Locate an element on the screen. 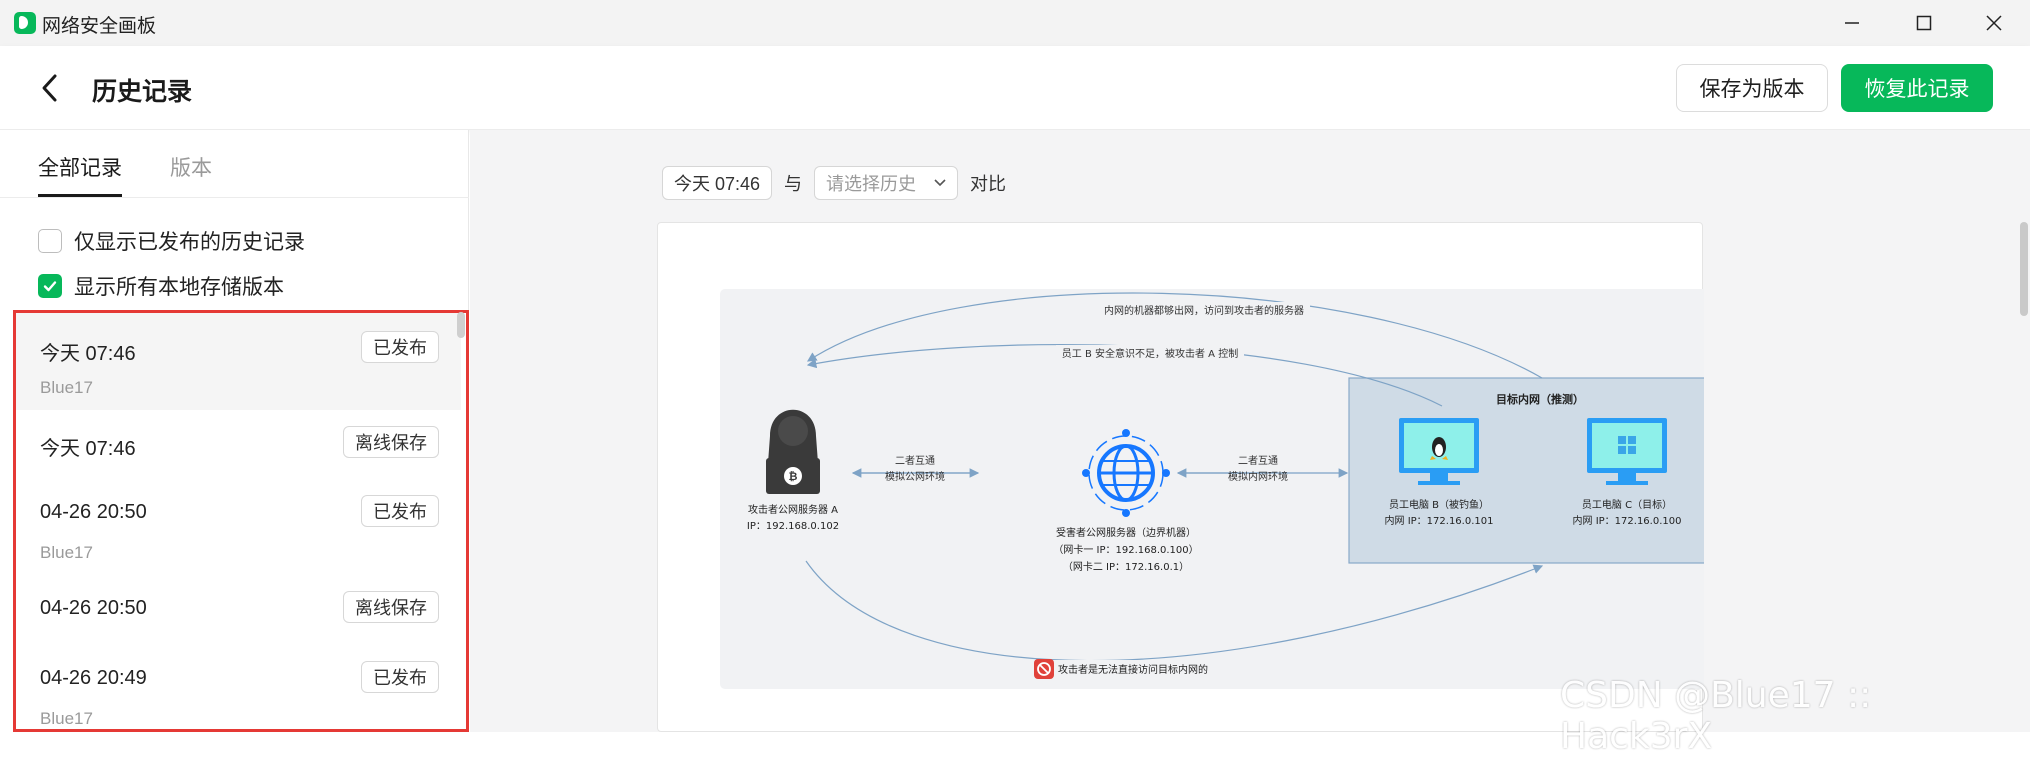 Image resolution: width=2030 pixels, height=757 pixels. sidebar-scrollbar is located at coordinates (461, 325).